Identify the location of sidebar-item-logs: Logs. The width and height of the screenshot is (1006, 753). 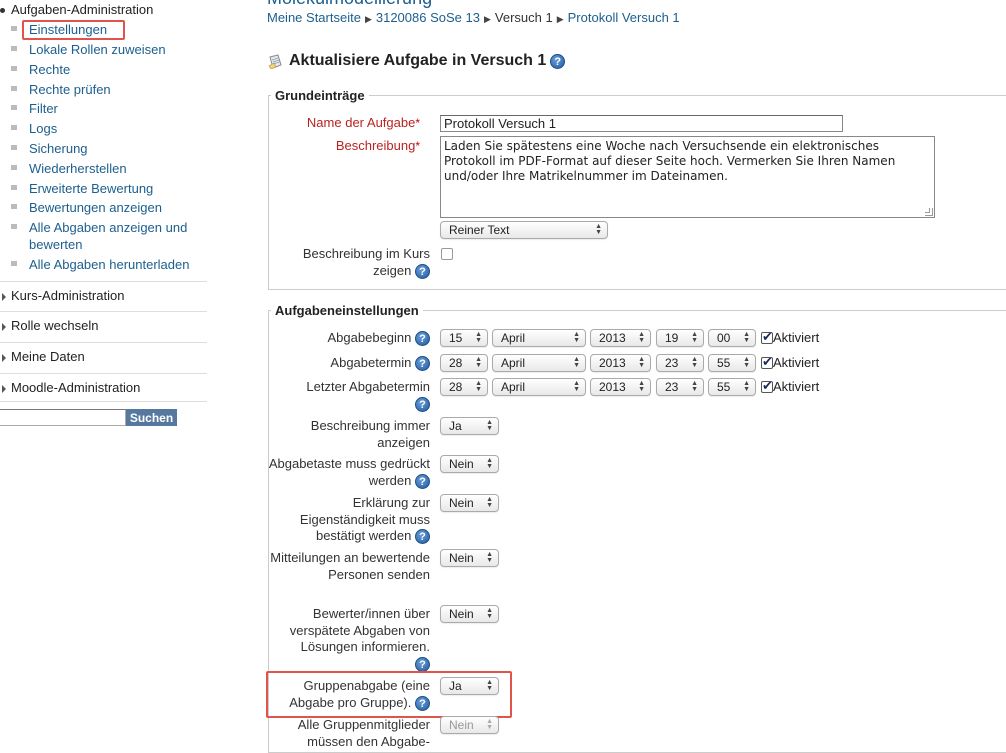
(107, 128).